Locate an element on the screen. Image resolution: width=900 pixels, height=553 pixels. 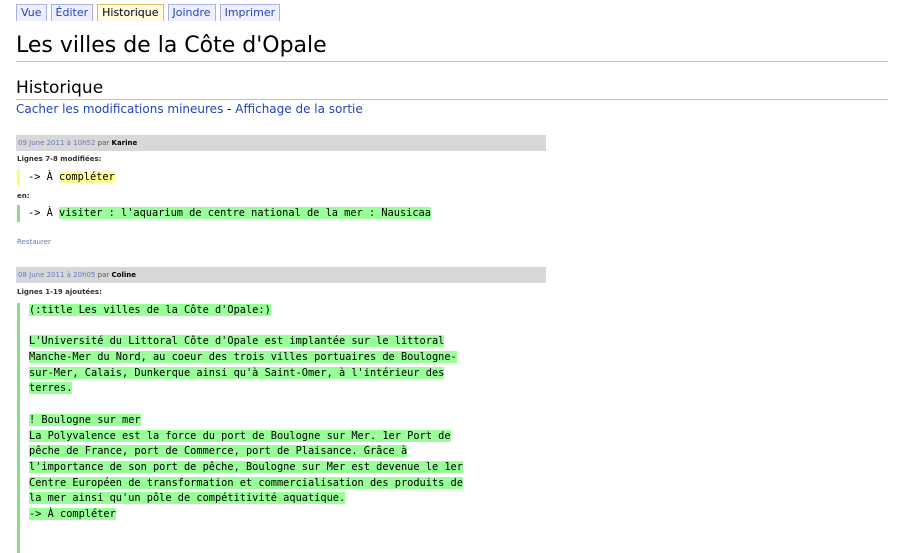
to-label: en: is located at coordinates (23, 196).